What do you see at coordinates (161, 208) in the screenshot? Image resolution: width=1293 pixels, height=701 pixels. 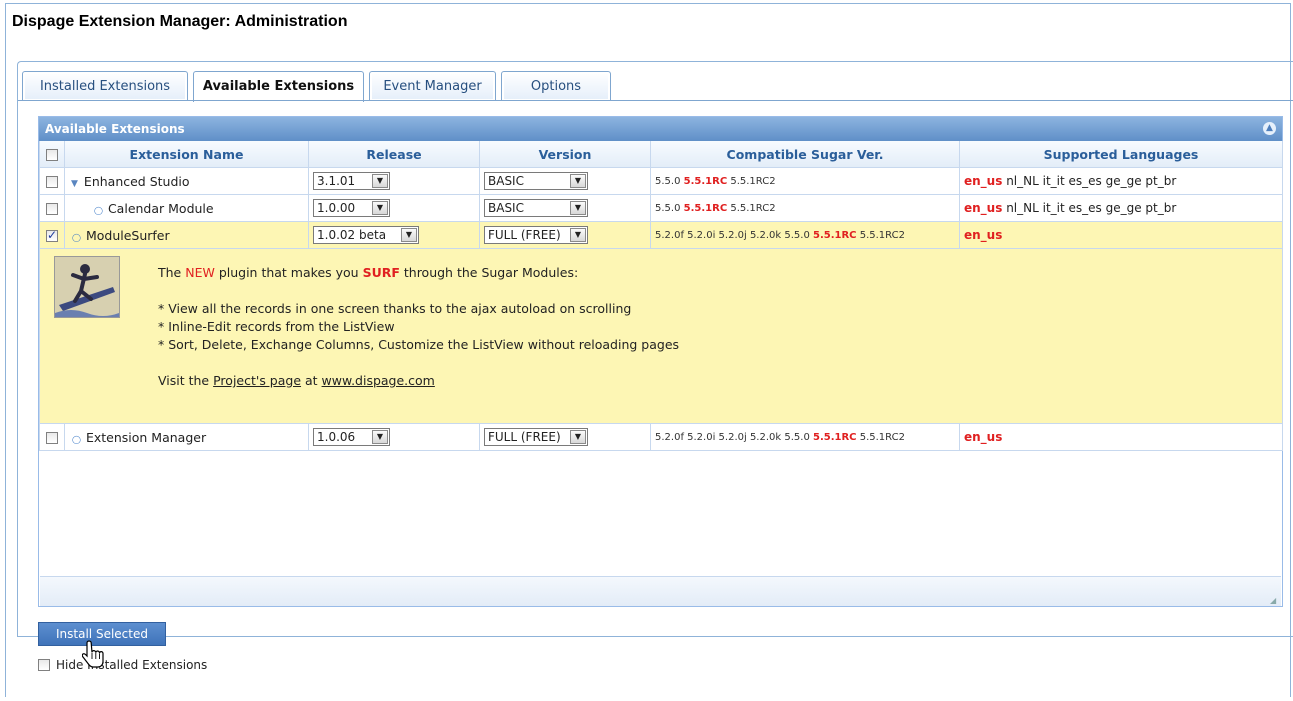 I see `extension-name: Calendar Module` at bounding box center [161, 208].